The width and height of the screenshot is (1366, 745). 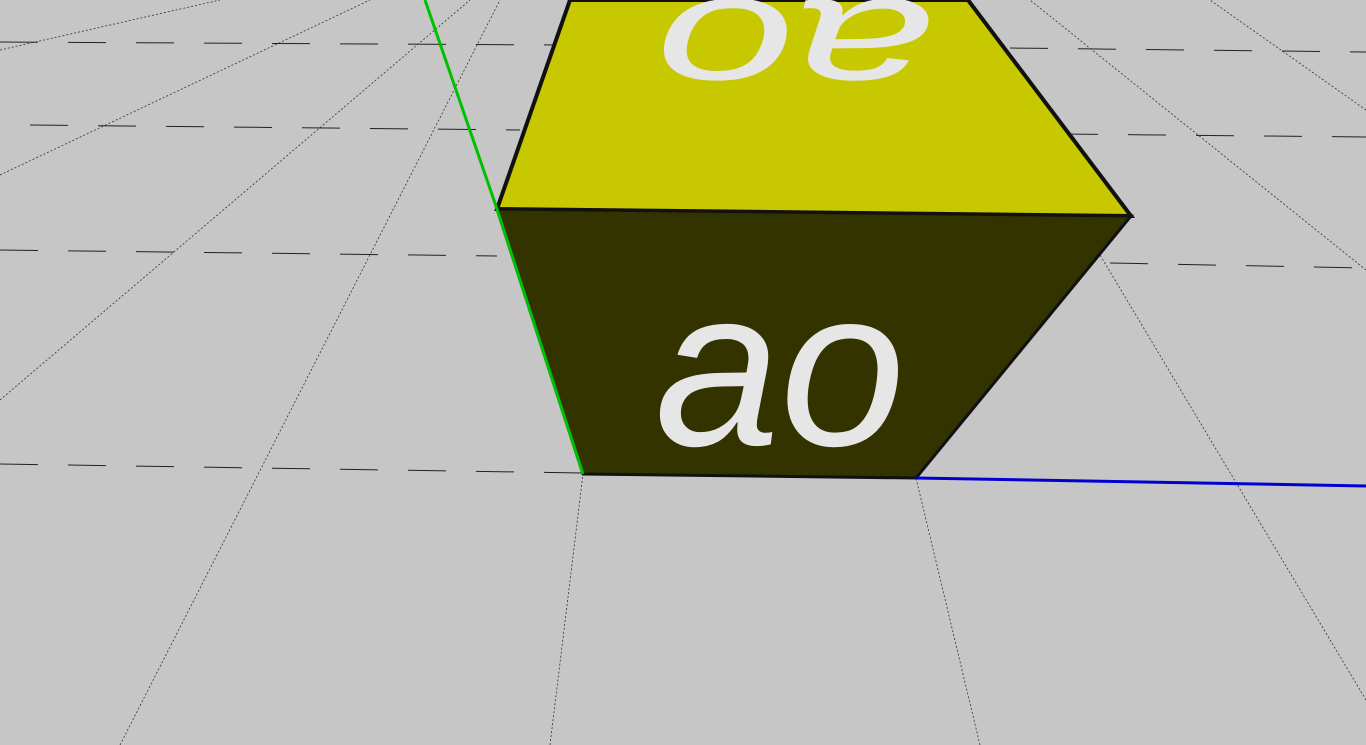 I want to click on top-face-logo: ao, so click(x=795, y=68).